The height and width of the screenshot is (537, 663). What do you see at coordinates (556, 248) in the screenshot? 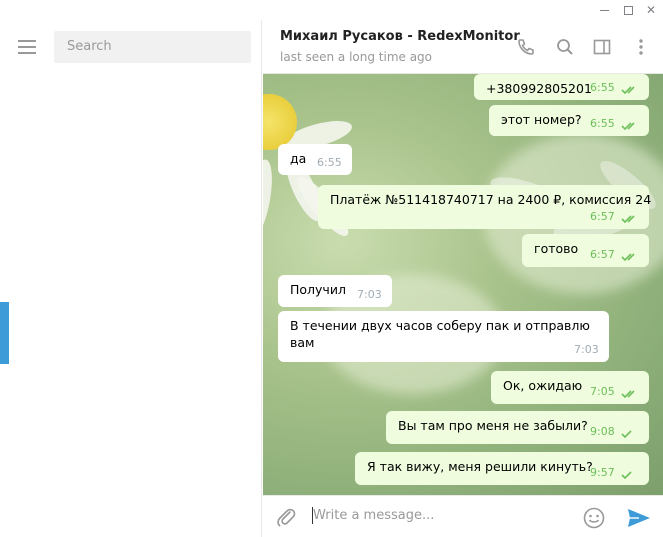
I see `message-text: готово` at bounding box center [556, 248].